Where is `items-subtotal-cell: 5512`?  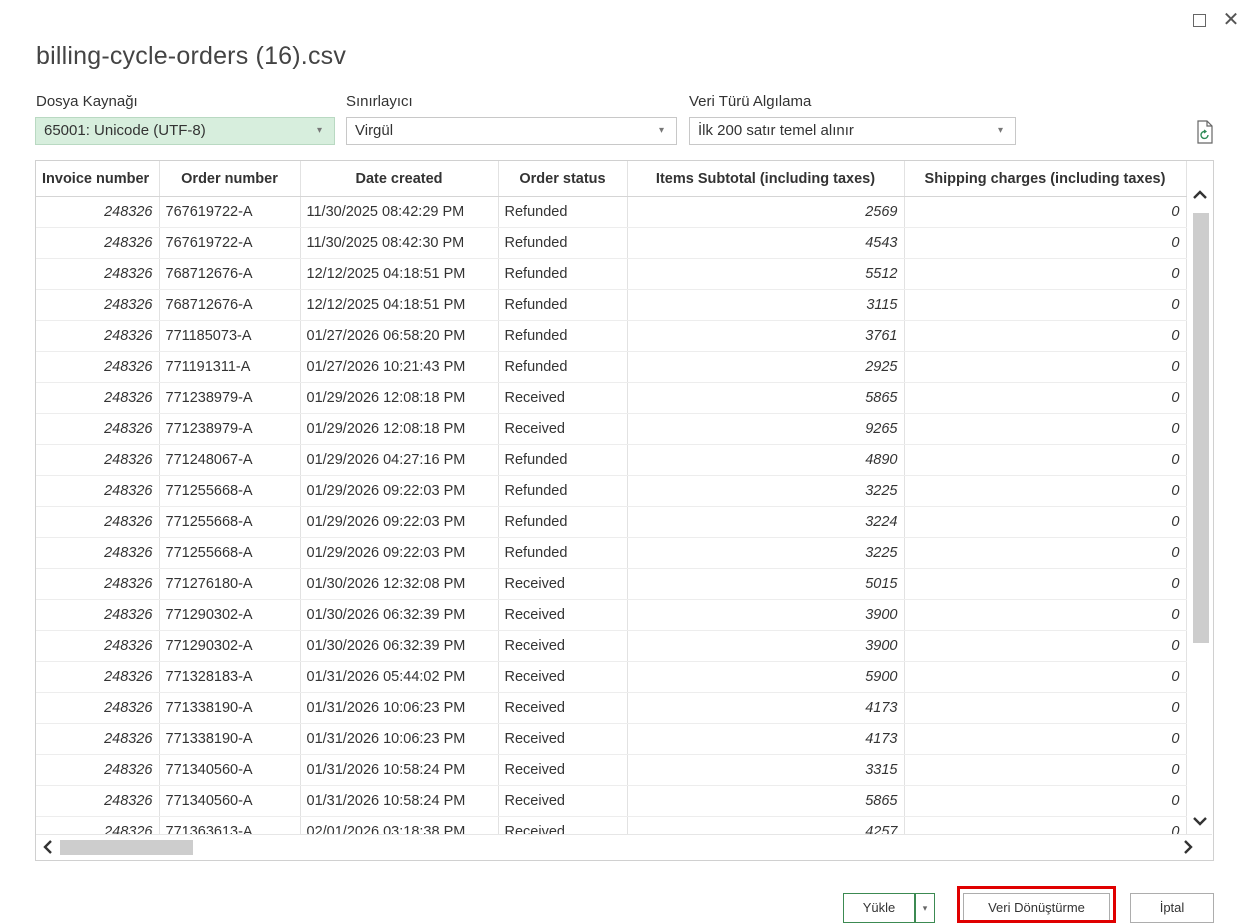
items-subtotal-cell: 5512 is located at coordinates (766, 274).